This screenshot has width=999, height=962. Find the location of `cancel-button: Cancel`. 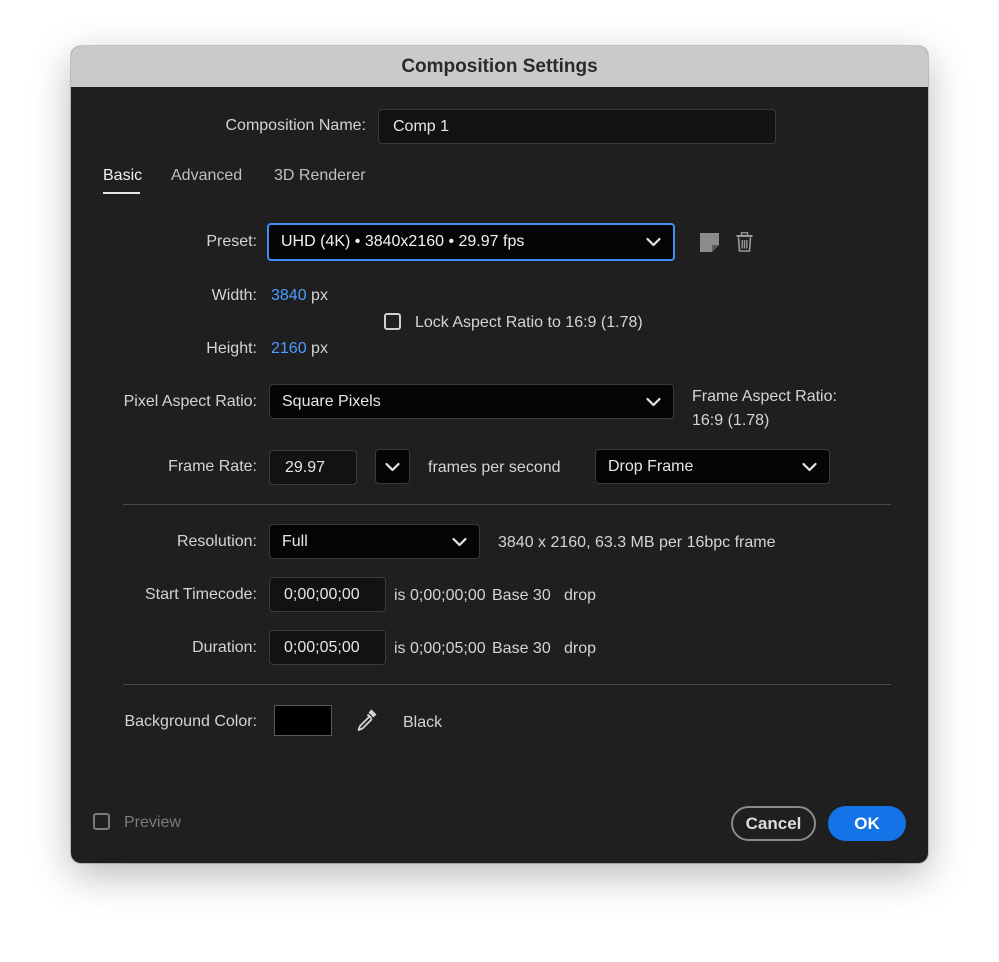

cancel-button: Cancel is located at coordinates (773, 823).